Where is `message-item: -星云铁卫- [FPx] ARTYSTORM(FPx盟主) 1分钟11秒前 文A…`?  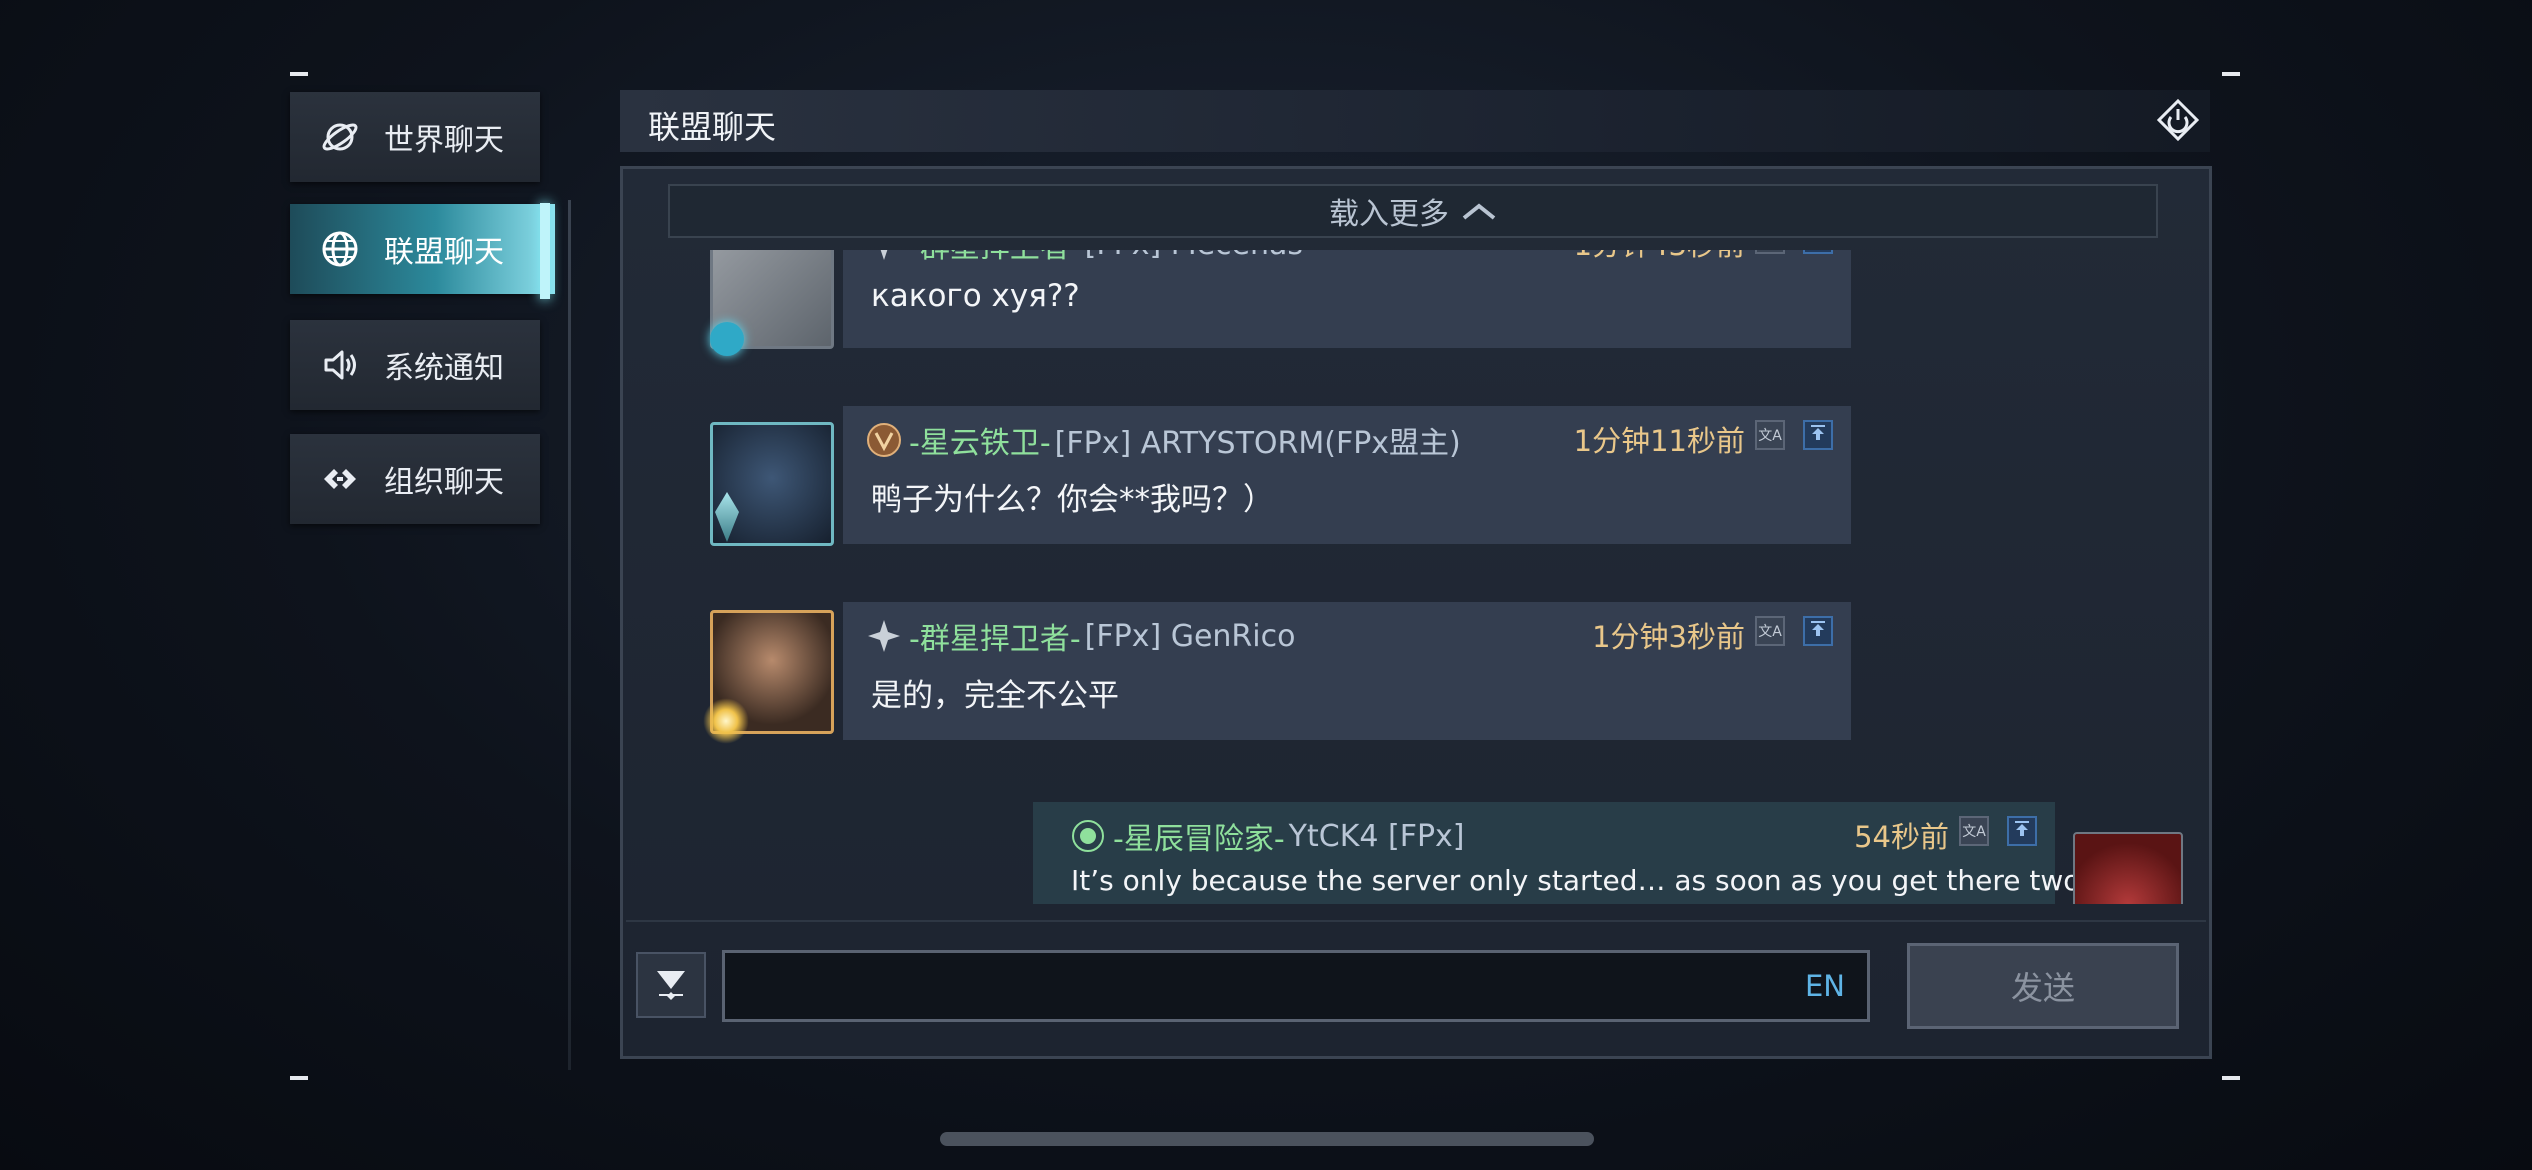
message-item: -星云铁卫- [FPx] ARTYSTORM(FPx盟主) 1分钟11秒前 文A… is located at coordinates (1416, 481).